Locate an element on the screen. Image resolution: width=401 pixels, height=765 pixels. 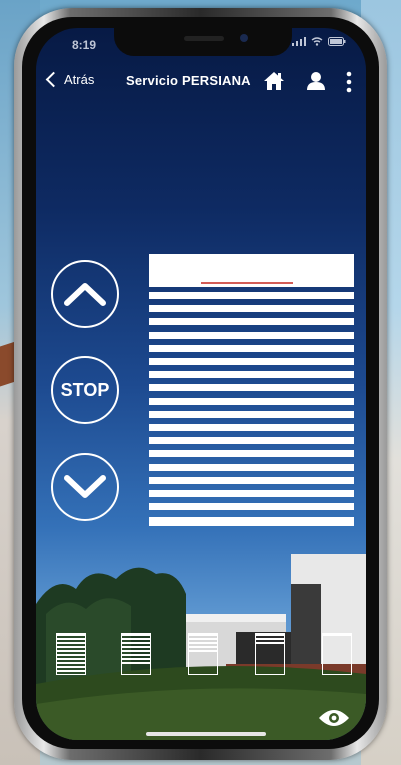
stop-button: STOP is located at coordinates (85, 390).